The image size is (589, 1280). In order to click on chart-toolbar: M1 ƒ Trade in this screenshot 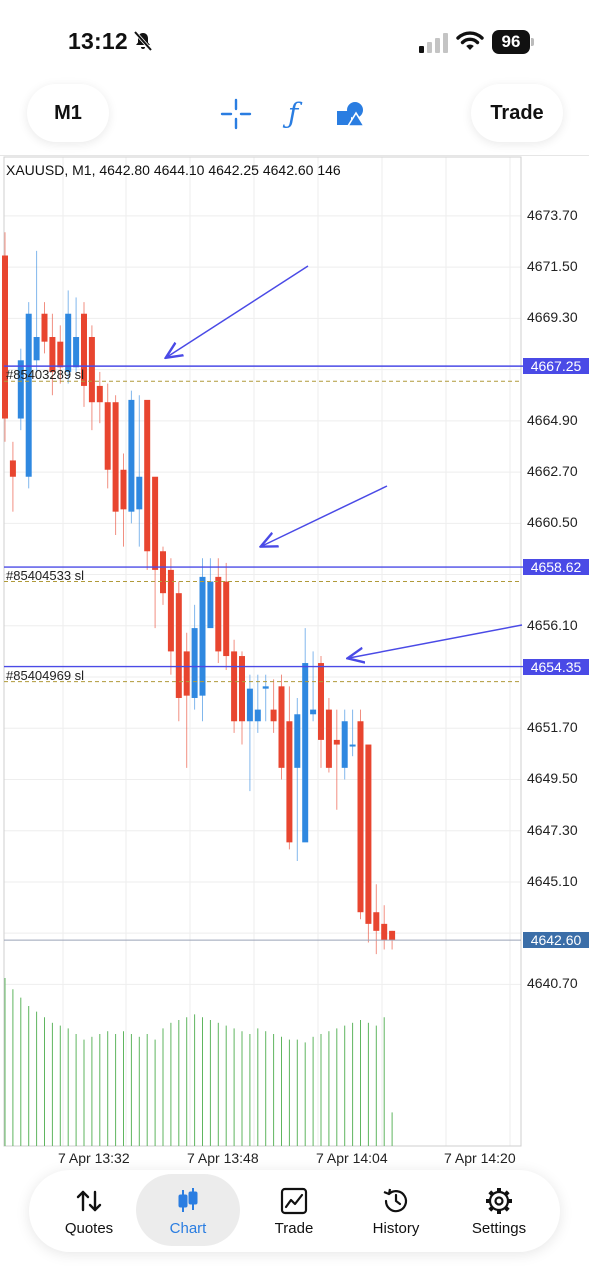, I will do `click(294, 114)`.